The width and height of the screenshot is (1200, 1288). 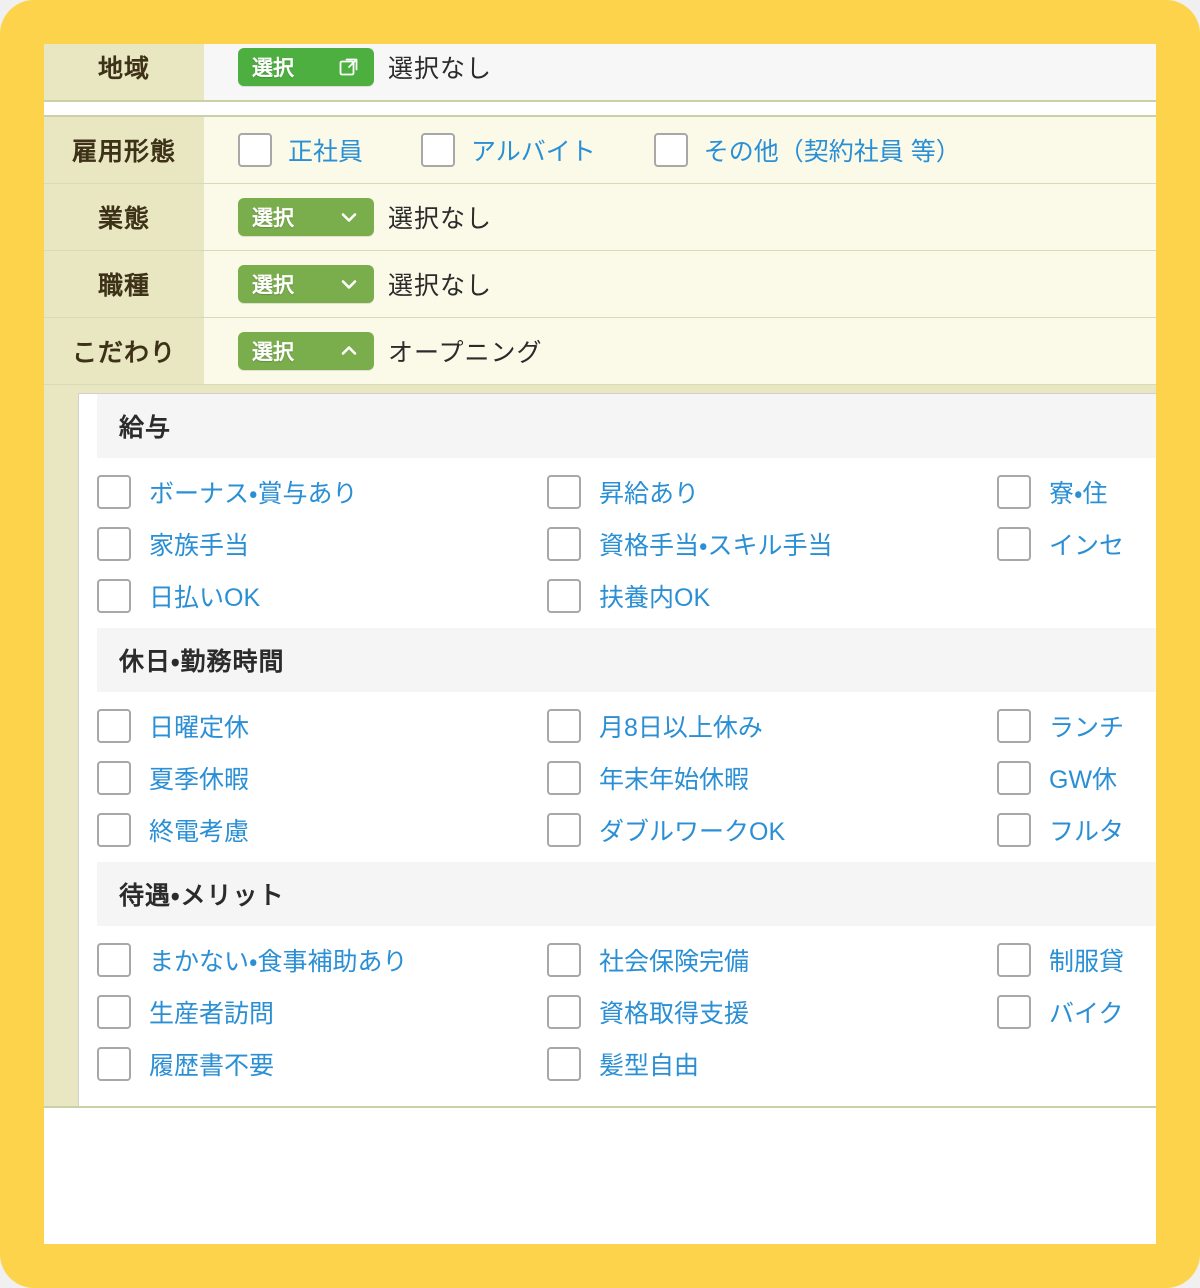 I want to click on kodawari-checkbox-2-7: 髪型自由, so click(x=772, y=1064).